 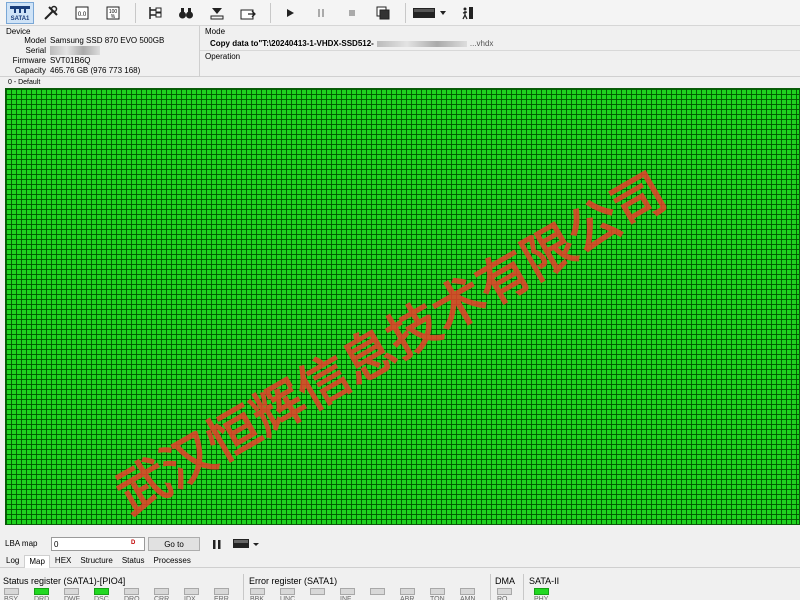 I want to click on error-register-bit-label: AMN, so click(x=468, y=598).